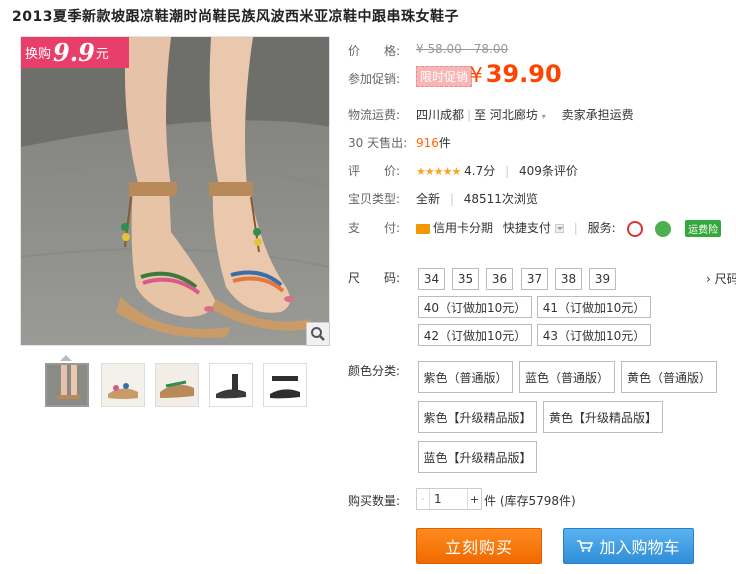  Describe the element at coordinates (38, 54) in the screenshot. I see `promo-badge-prefix: 换购` at that location.